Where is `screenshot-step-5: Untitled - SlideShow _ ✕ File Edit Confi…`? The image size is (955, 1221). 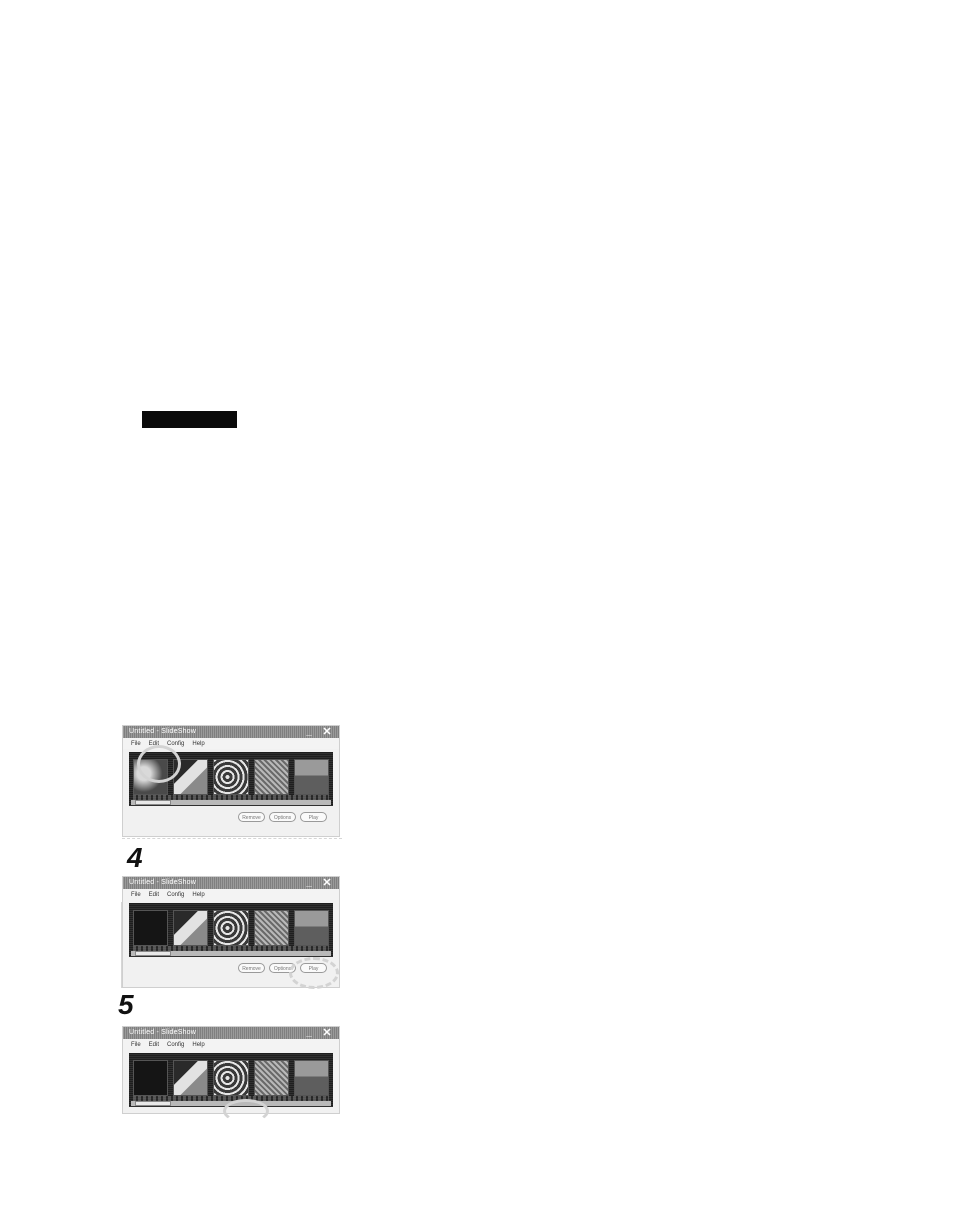 screenshot-step-5: Untitled - SlideShow _ ✕ File Edit Confi… is located at coordinates (231, 1074).